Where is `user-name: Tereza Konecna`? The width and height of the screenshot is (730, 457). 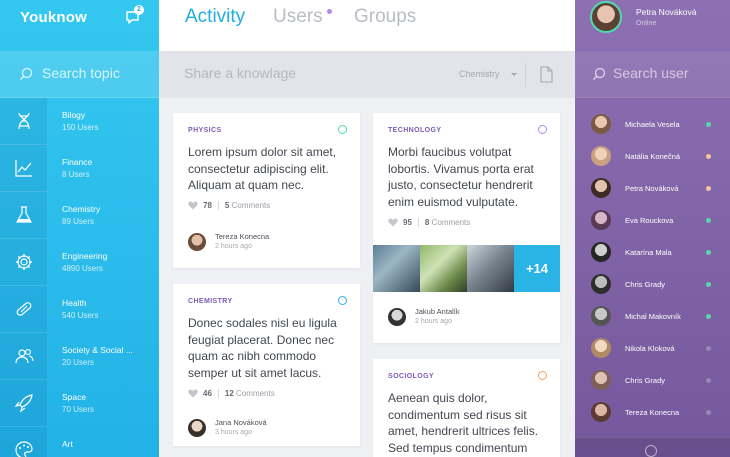
user-name: Tereza Konecna is located at coordinates (652, 412).